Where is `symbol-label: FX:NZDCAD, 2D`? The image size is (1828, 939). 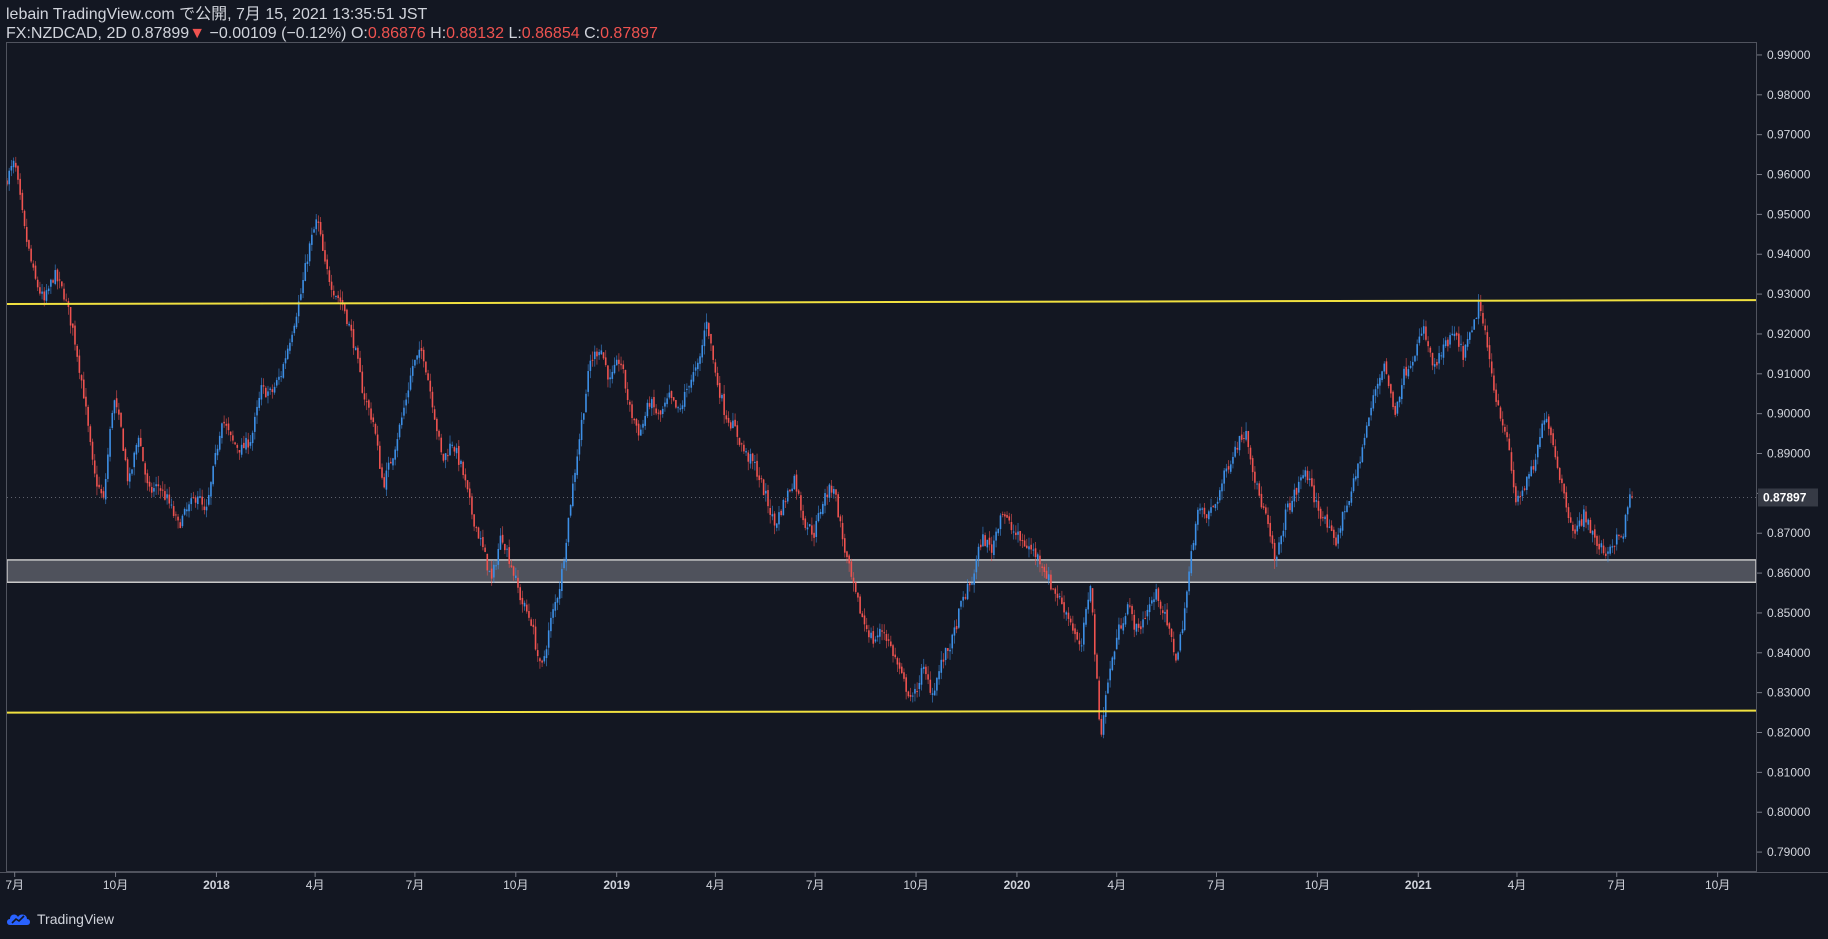
symbol-label: FX:NZDCAD, 2D is located at coordinates (66, 33).